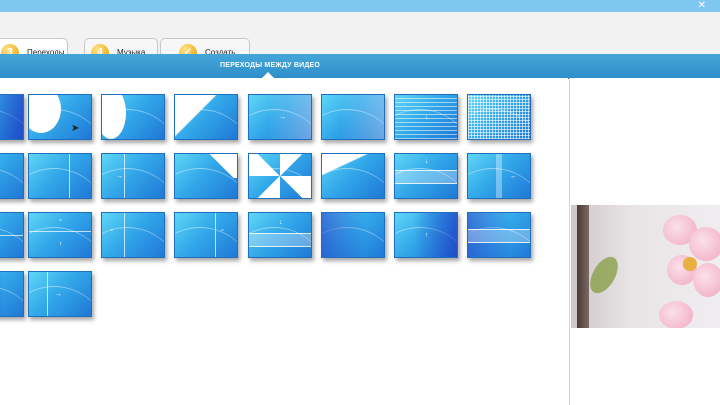  What do you see at coordinates (702, 6) in the screenshot?
I see `close-icon: ✕` at bounding box center [702, 6].